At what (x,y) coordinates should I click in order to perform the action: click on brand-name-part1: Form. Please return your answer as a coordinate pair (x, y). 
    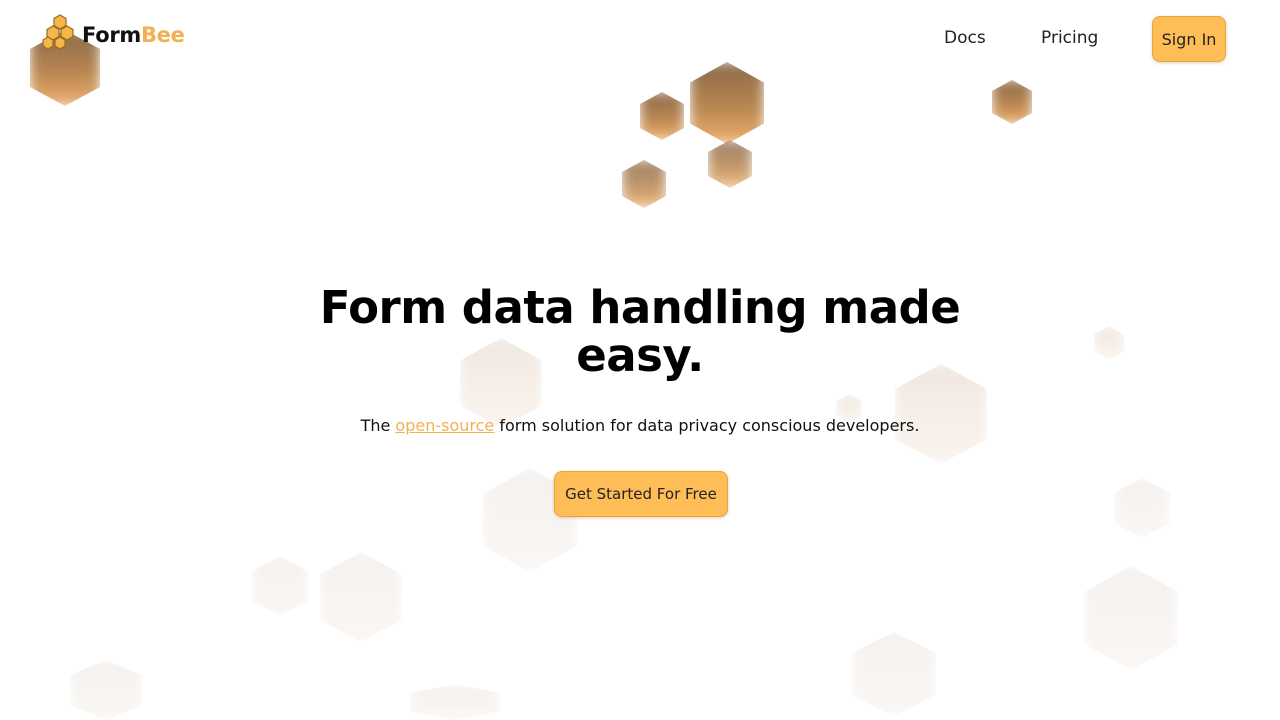
    Looking at the image, I should click on (111, 35).